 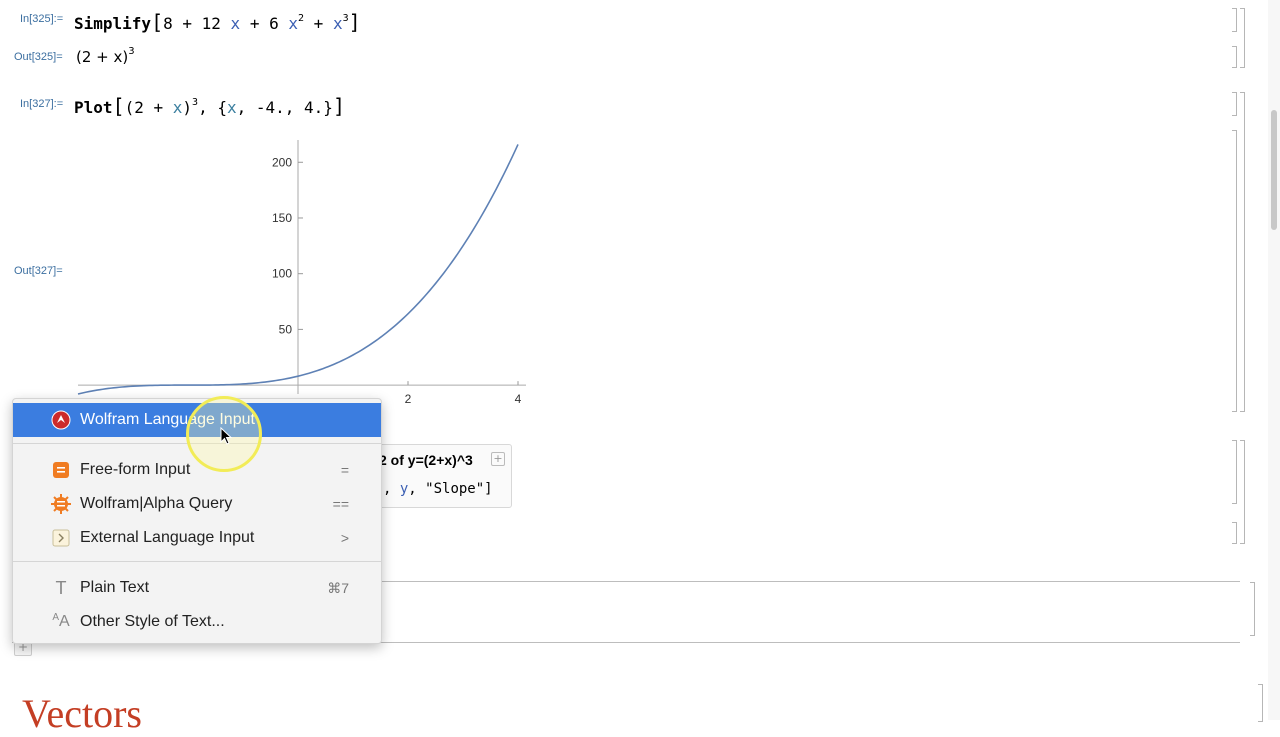 I want to click on hidden-cell-title: 2 of y=(2+x)^3, so click(x=426, y=460).